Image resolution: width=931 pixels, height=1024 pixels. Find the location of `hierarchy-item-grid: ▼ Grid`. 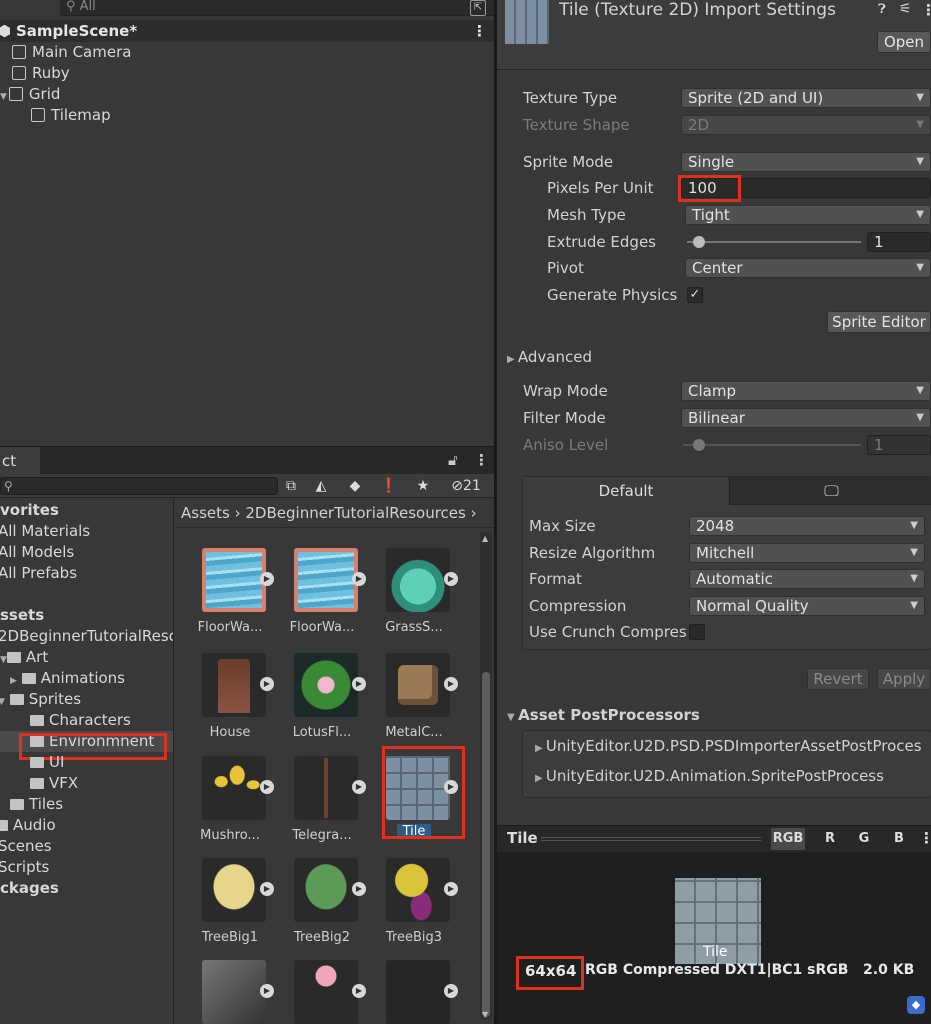

hierarchy-item-grid: ▼ Grid is located at coordinates (30, 94).